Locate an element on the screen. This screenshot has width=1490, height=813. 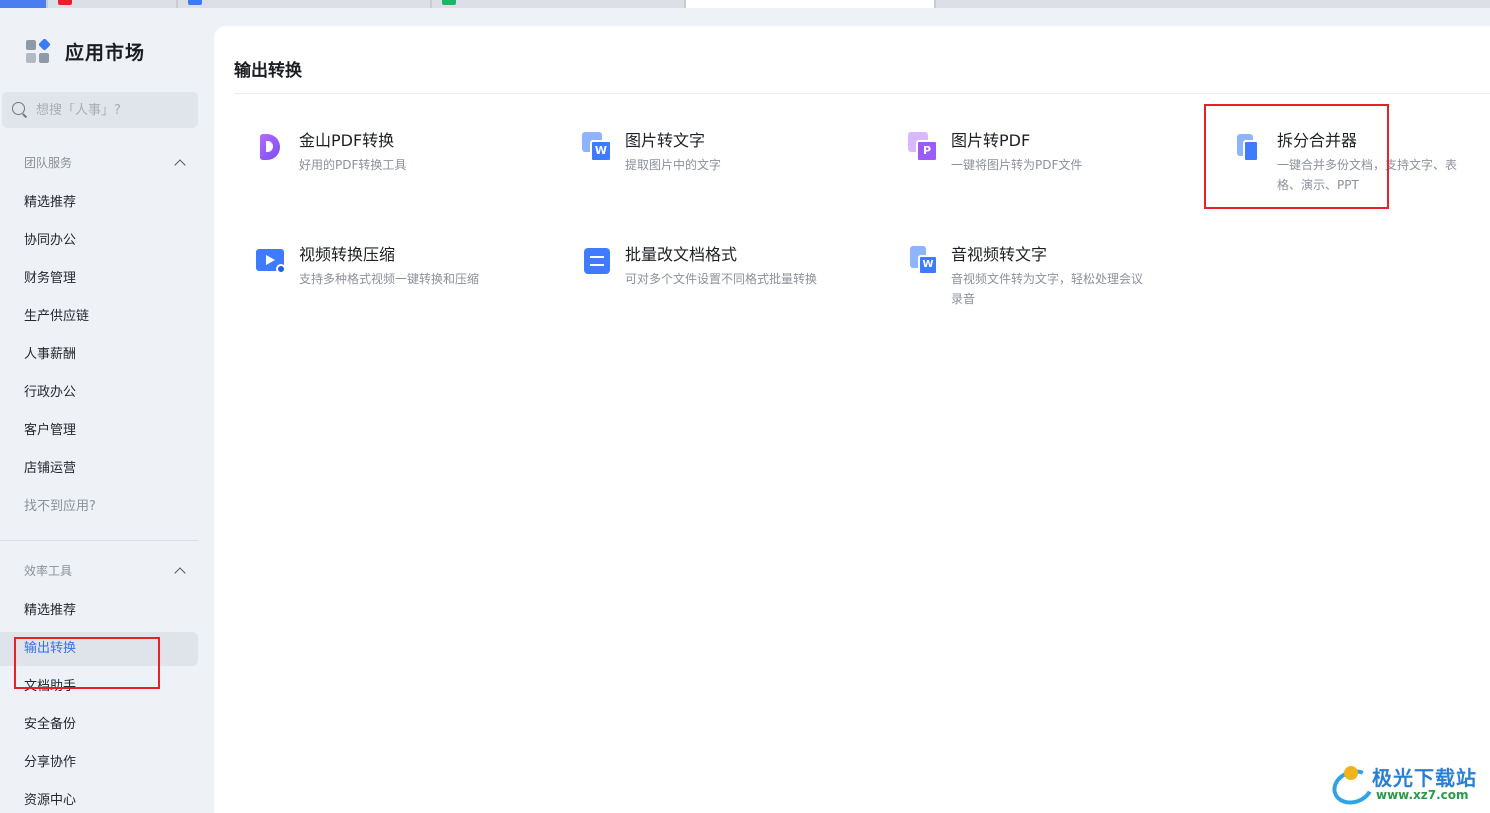
app-desc: 支持多种格式视频一键转换和压缩 is located at coordinates (389, 279).